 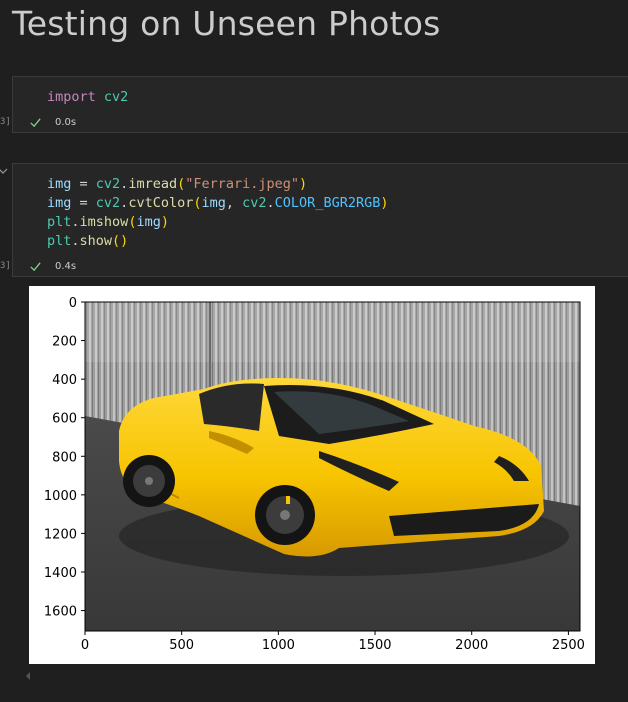 I want to click on paren-token: (), so click(x=120, y=241).